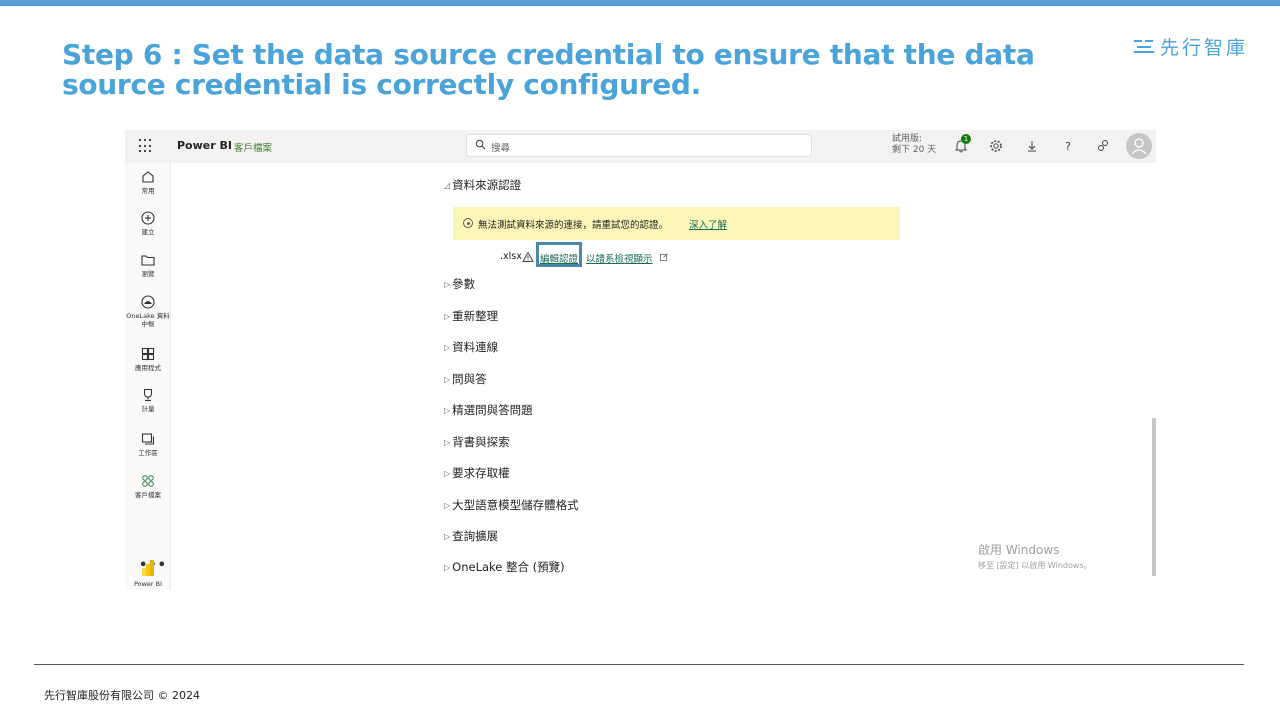 Image resolution: width=1280 pixels, height=720 pixels. I want to click on logo-mark-icon, so click(1144, 46).